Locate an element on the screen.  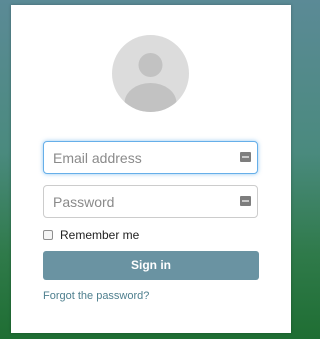
avatar-icon is located at coordinates (150, 73).